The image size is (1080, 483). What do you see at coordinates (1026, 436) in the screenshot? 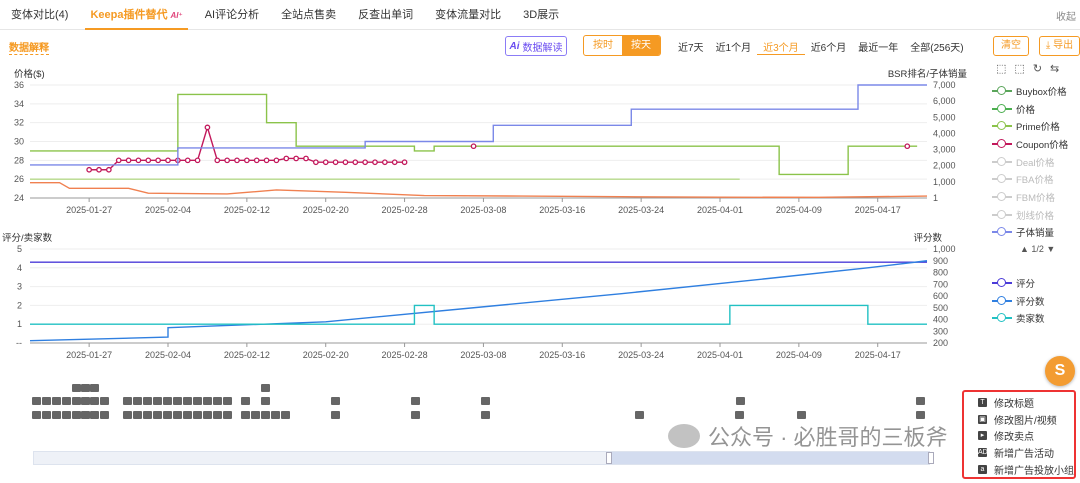
I see `event-type-item: ▸ 修改卖点` at bounding box center [1026, 436].